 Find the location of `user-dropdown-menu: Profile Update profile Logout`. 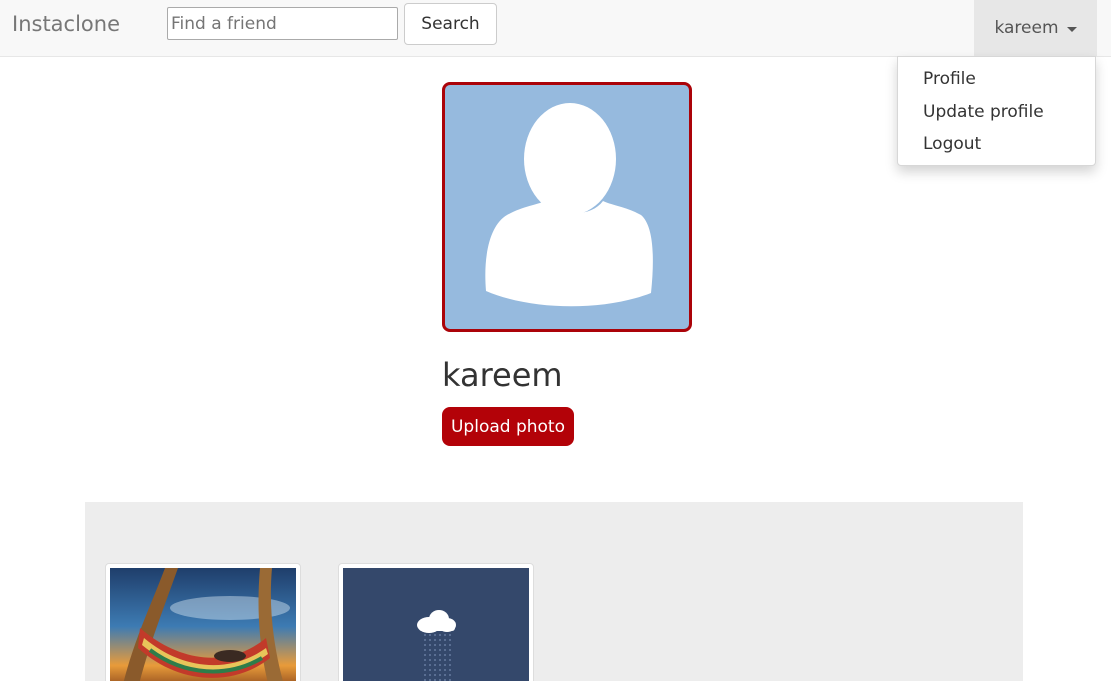

user-dropdown-menu: Profile Update profile Logout is located at coordinates (996, 111).